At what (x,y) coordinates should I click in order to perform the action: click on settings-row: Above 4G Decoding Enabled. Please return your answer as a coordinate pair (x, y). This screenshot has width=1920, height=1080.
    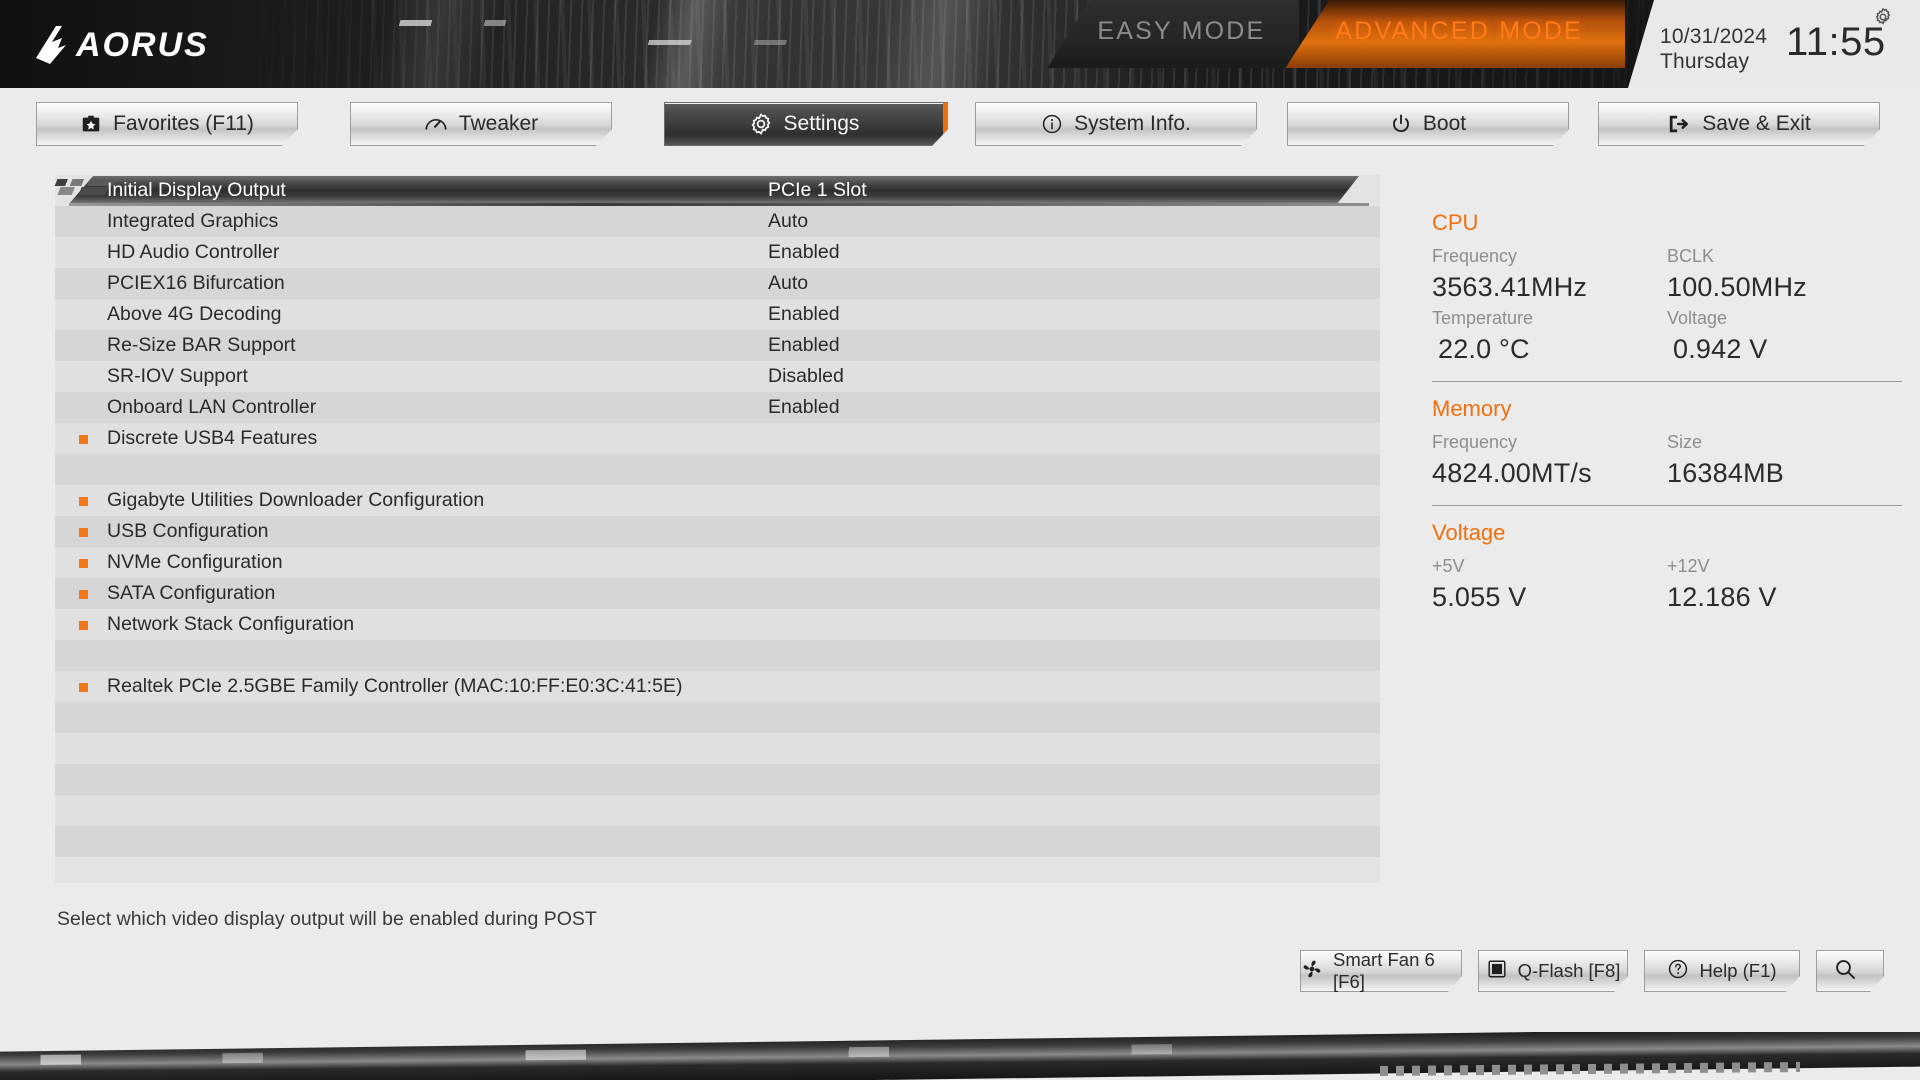
    Looking at the image, I should click on (717, 314).